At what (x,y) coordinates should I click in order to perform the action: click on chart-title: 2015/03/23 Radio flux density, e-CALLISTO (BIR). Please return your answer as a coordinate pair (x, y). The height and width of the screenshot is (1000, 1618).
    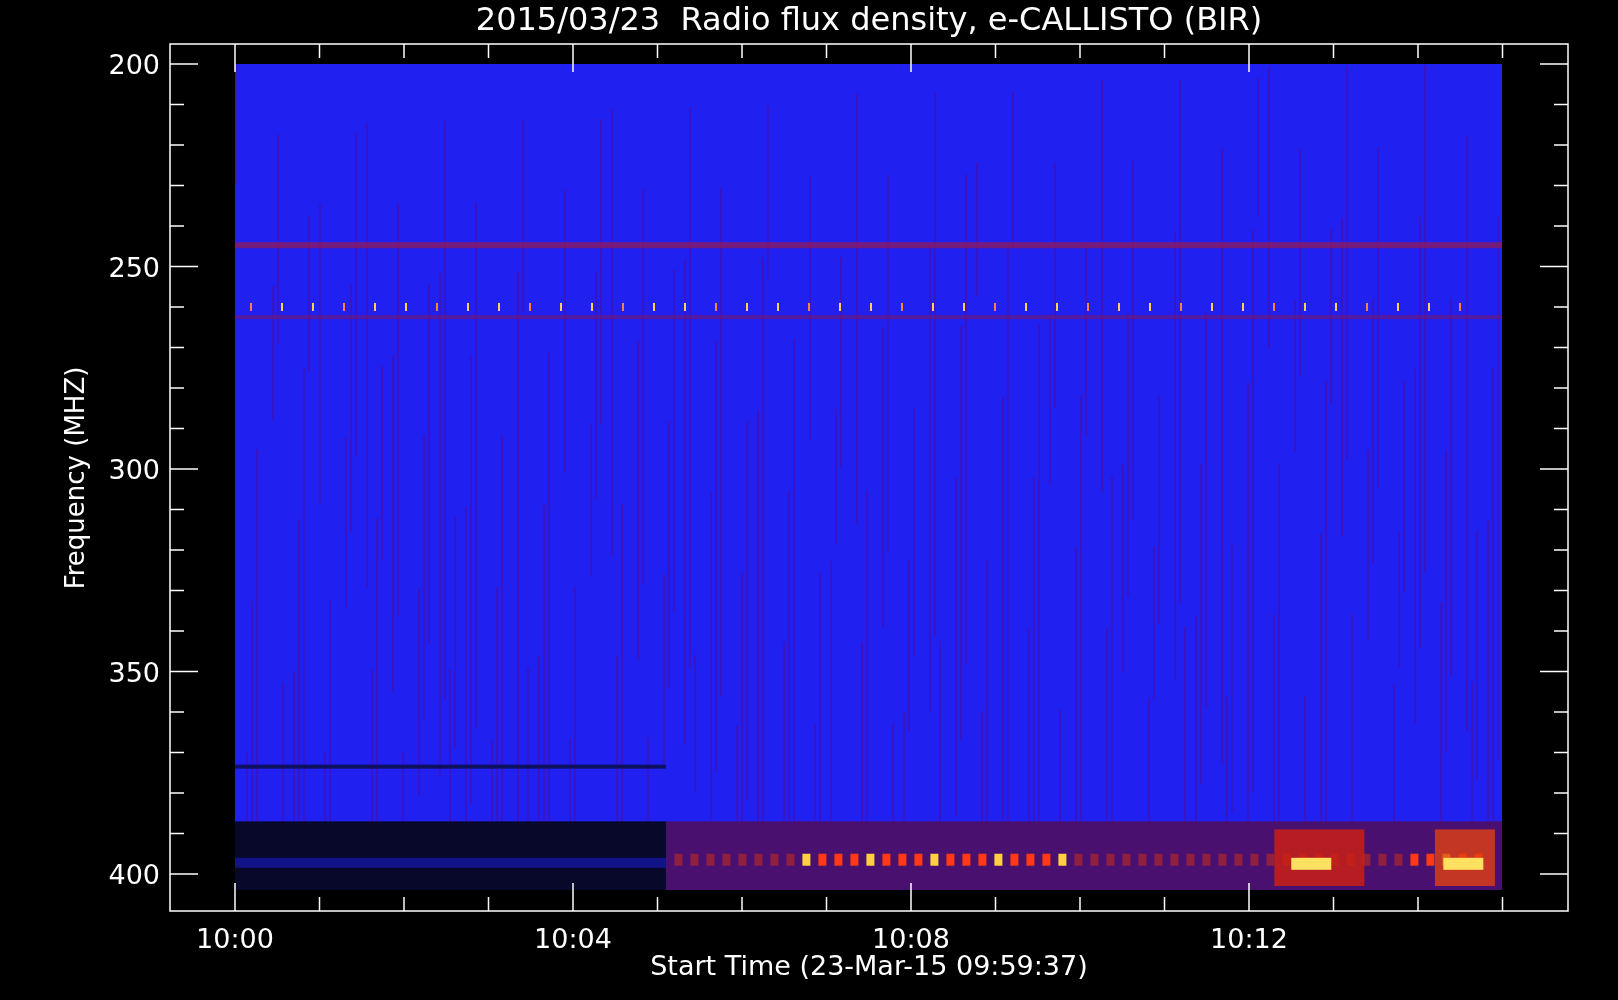
    Looking at the image, I should click on (869, 19).